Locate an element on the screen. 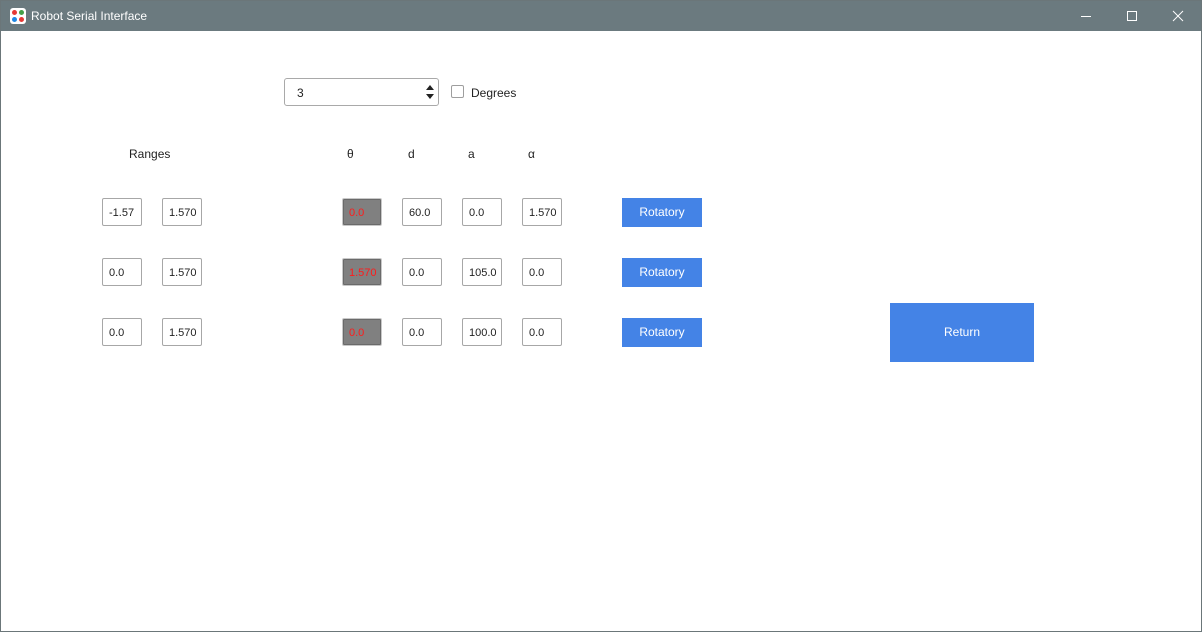 Image resolution: width=1202 pixels, height=632 pixels. degrees-checkbox is located at coordinates (457, 91).